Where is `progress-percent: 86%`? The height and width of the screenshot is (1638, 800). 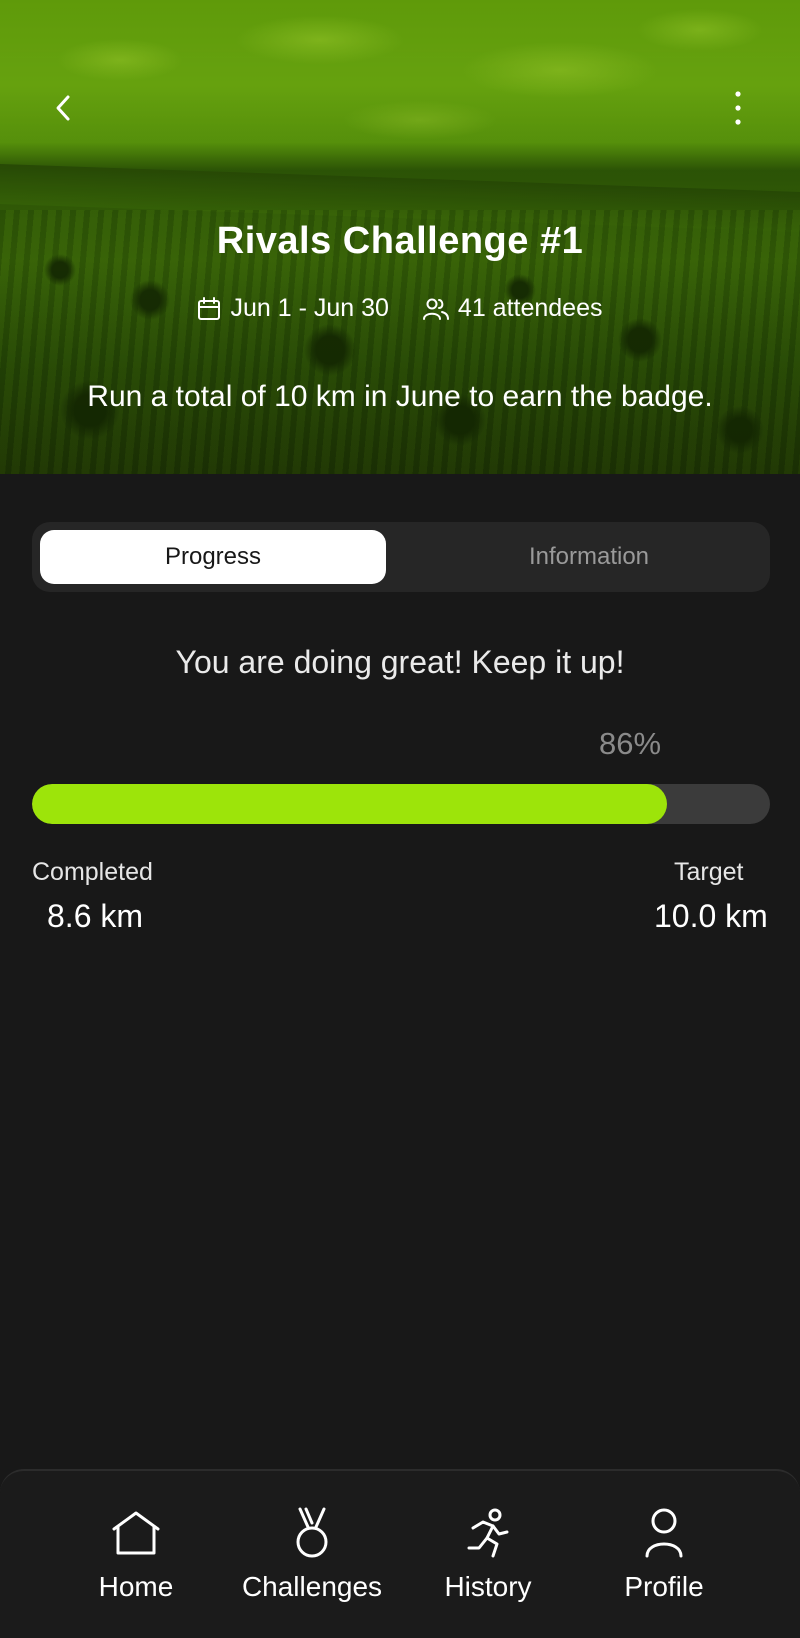
progress-percent: 86% is located at coordinates (630, 743).